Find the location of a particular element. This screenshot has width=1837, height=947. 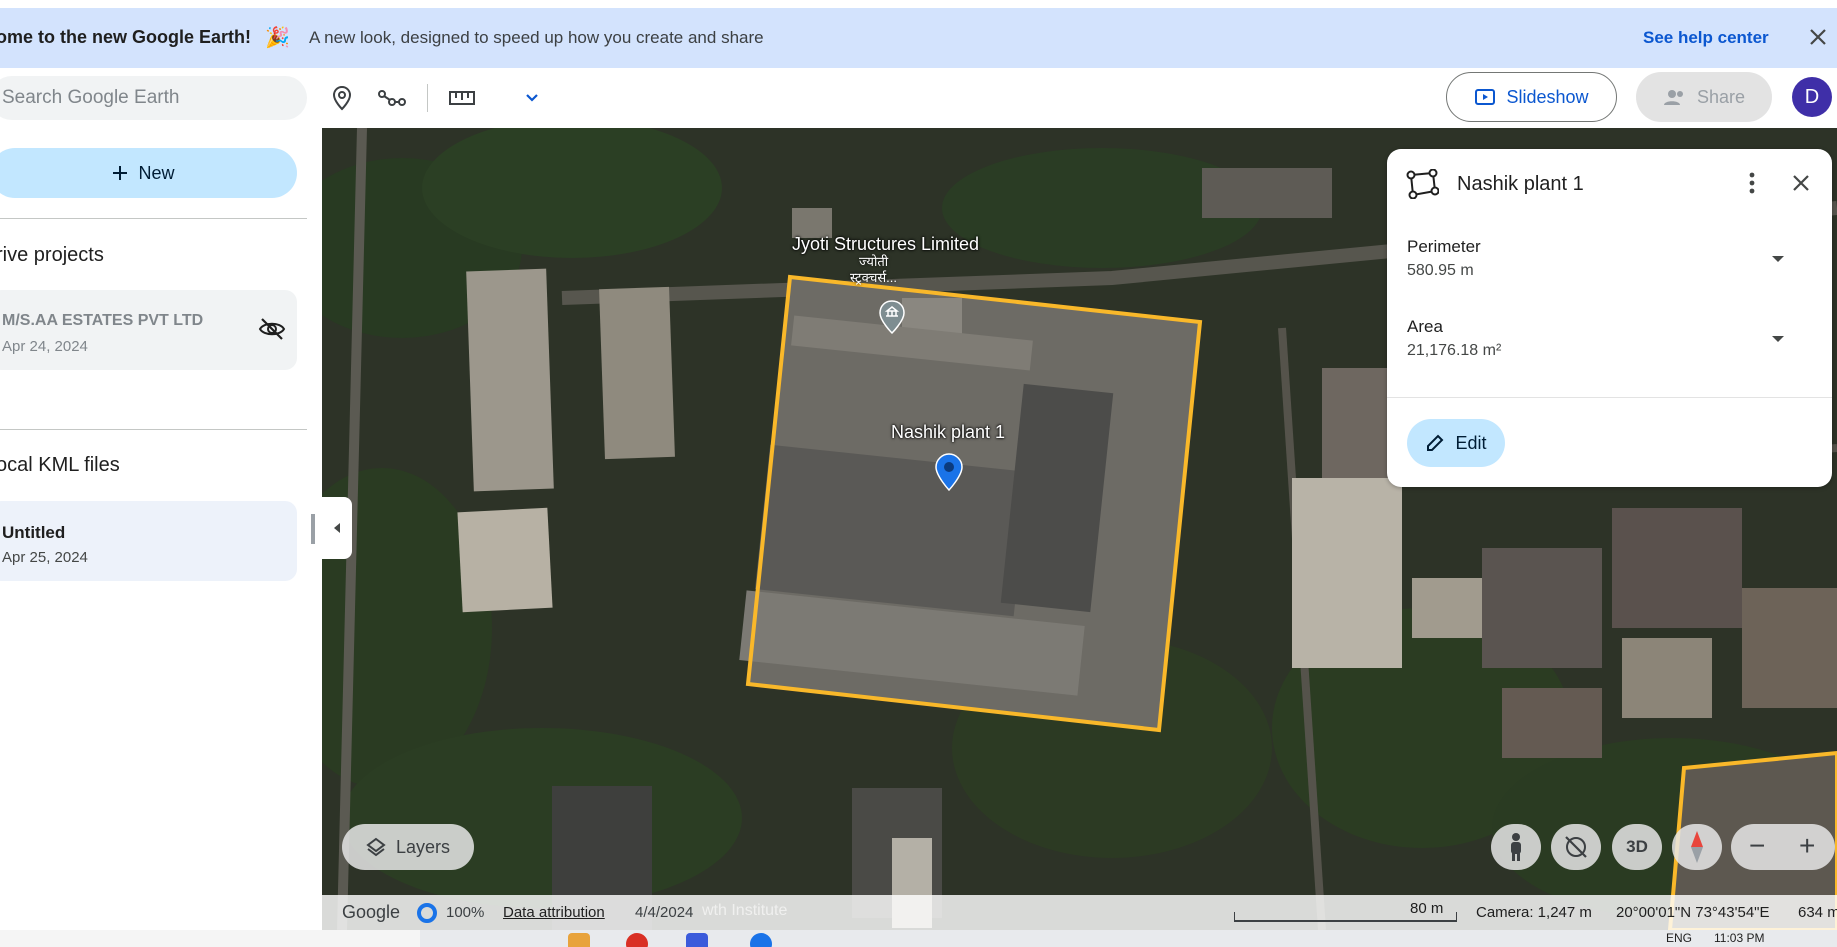

layers-label: Layers is located at coordinates (423, 846).